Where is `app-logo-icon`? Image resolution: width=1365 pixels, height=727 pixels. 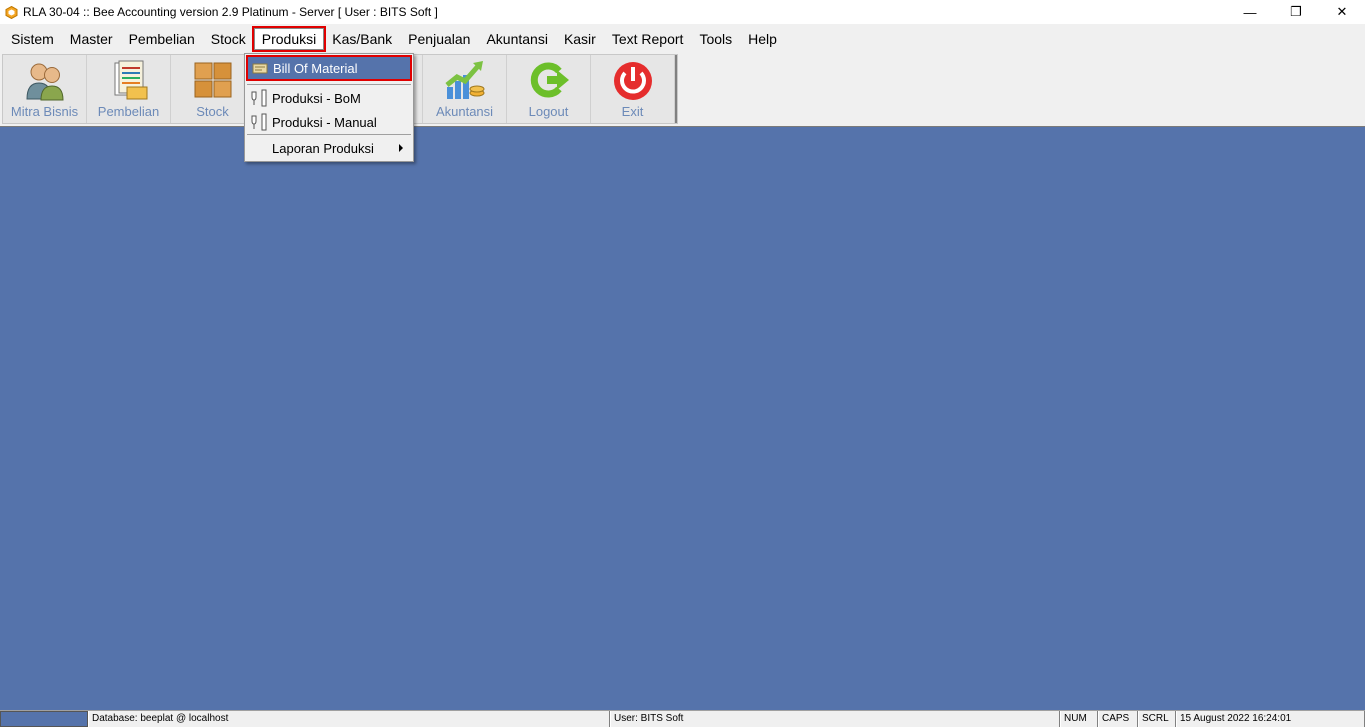 app-logo-icon is located at coordinates (11, 12).